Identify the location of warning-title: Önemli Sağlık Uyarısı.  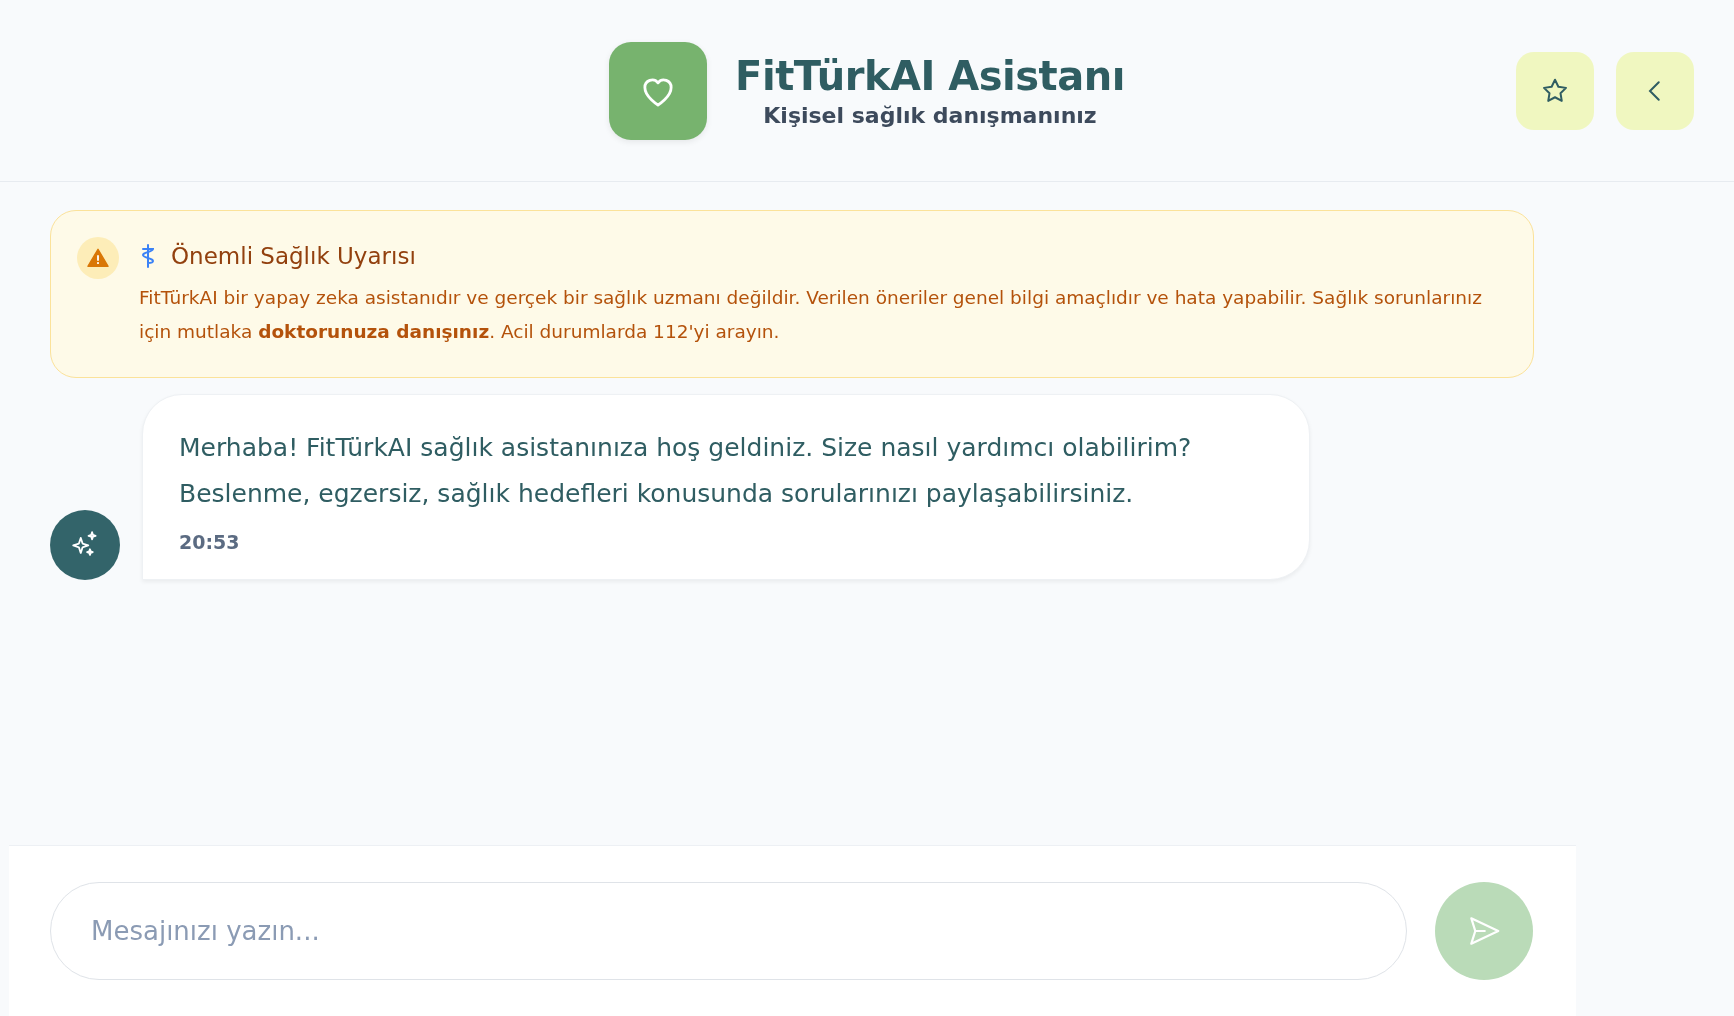
(293, 256).